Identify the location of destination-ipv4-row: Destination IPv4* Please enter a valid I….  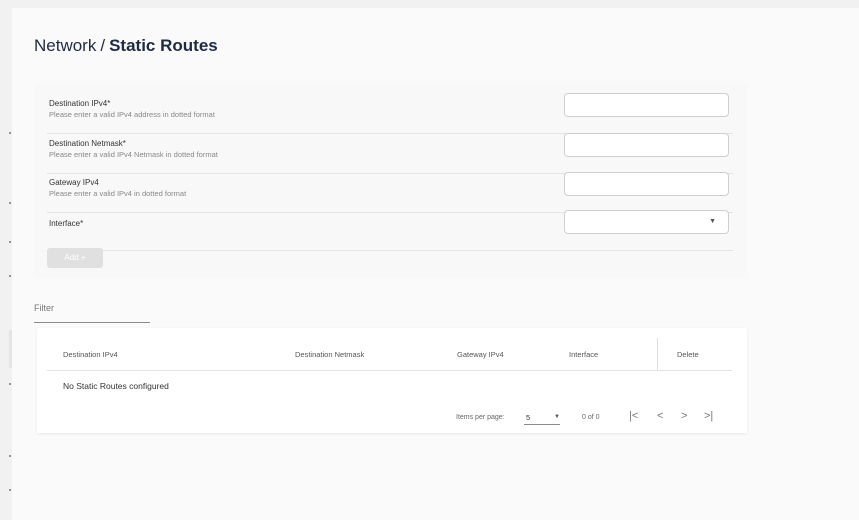
(390, 113).